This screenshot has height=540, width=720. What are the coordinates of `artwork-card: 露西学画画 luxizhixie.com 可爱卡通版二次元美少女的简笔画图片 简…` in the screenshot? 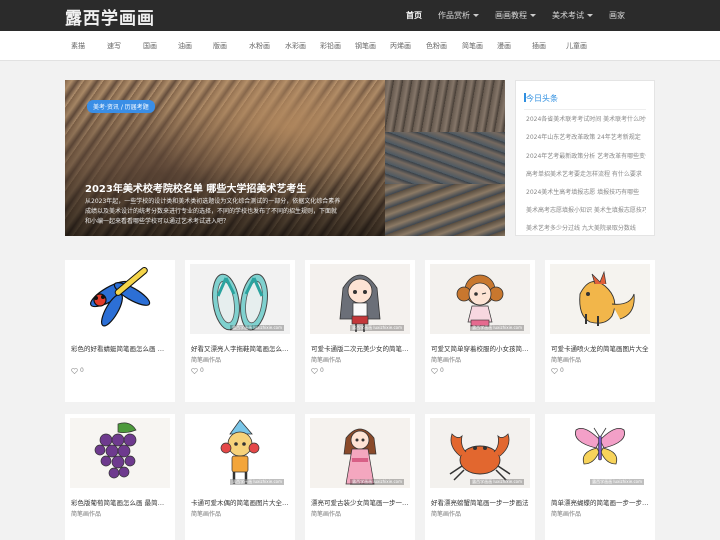 It's located at (360, 331).